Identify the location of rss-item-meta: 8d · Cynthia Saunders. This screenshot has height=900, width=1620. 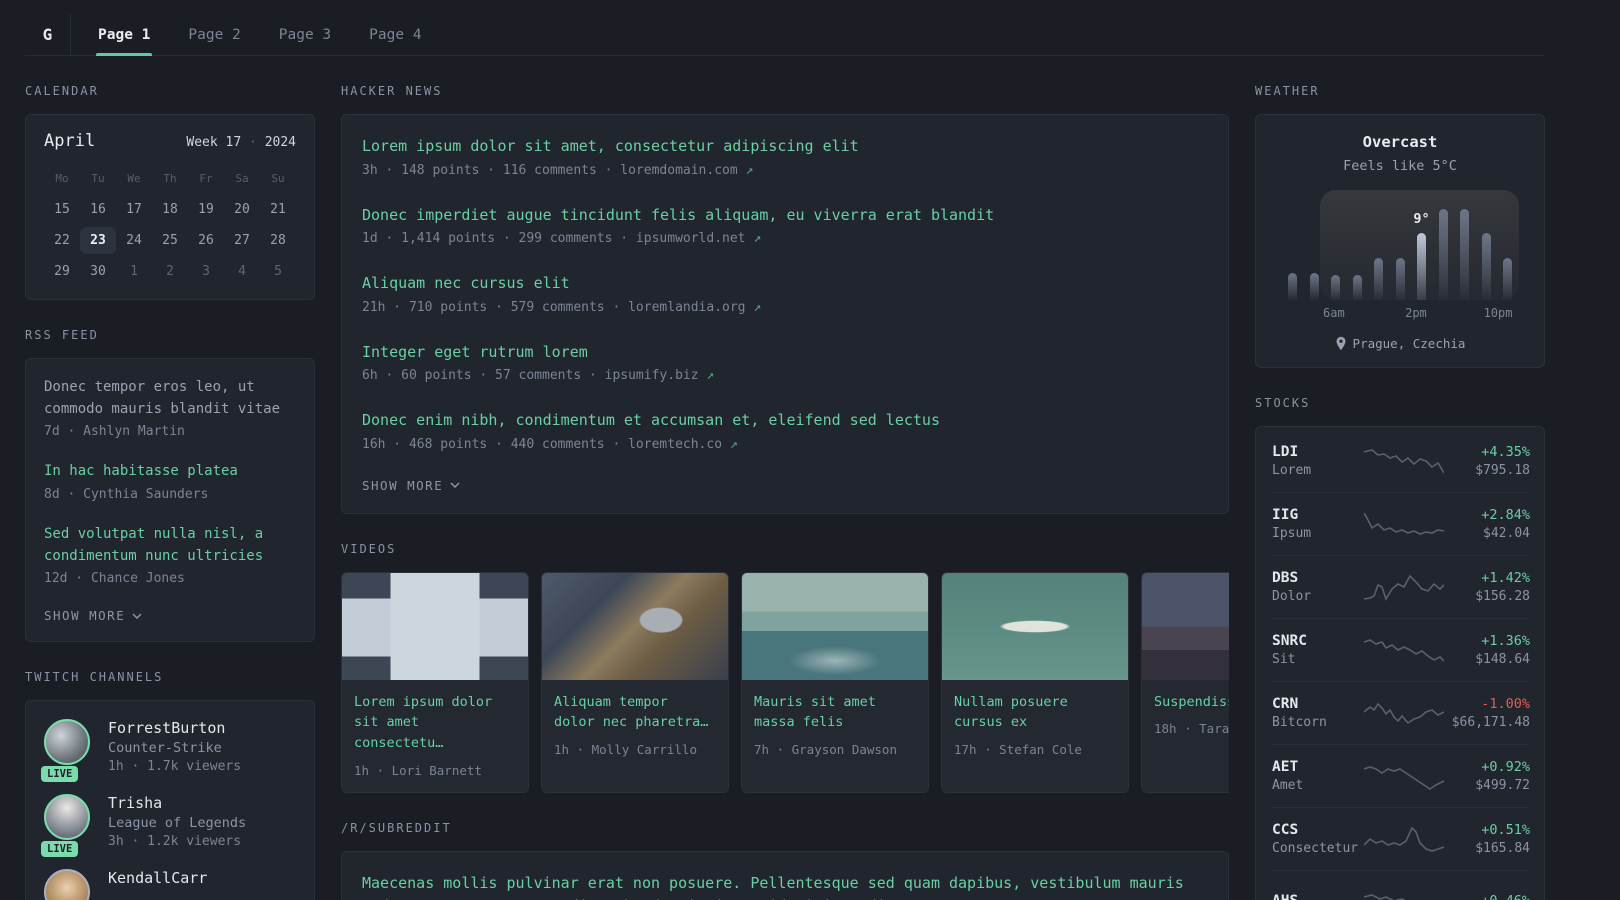
(126, 495).